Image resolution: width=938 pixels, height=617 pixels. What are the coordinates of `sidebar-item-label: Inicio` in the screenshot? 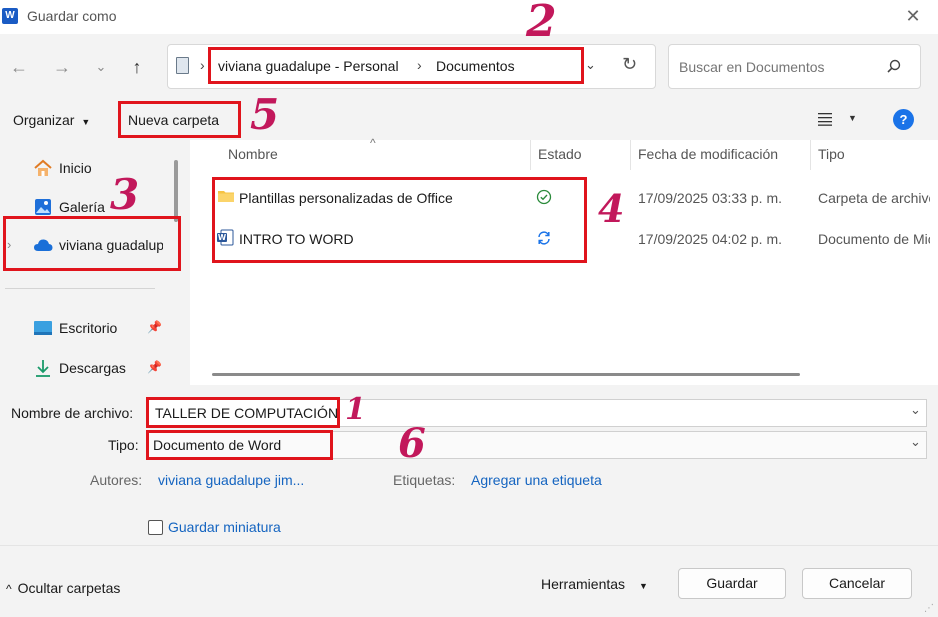 It's located at (75, 168).